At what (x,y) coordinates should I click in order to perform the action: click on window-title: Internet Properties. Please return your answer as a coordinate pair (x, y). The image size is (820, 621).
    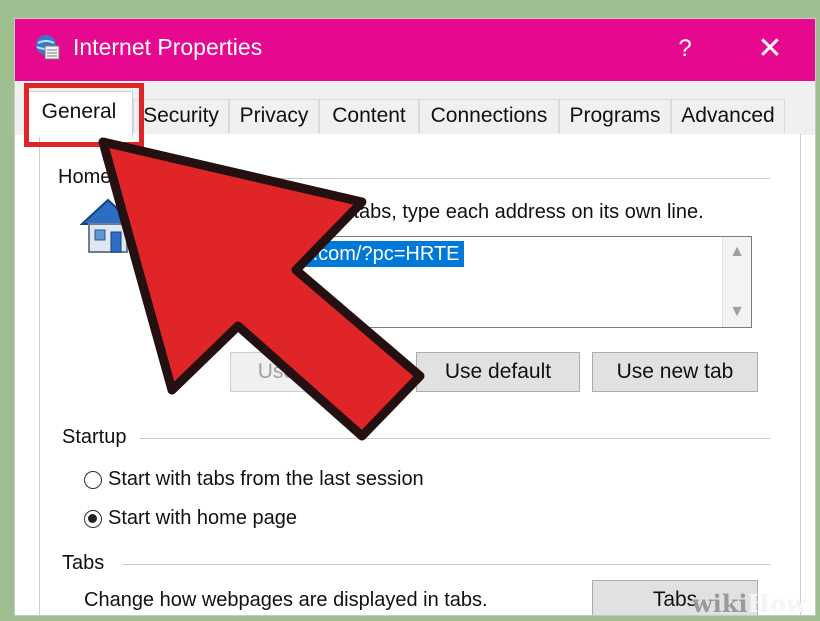
    Looking at the image, I should click on (168, 47).